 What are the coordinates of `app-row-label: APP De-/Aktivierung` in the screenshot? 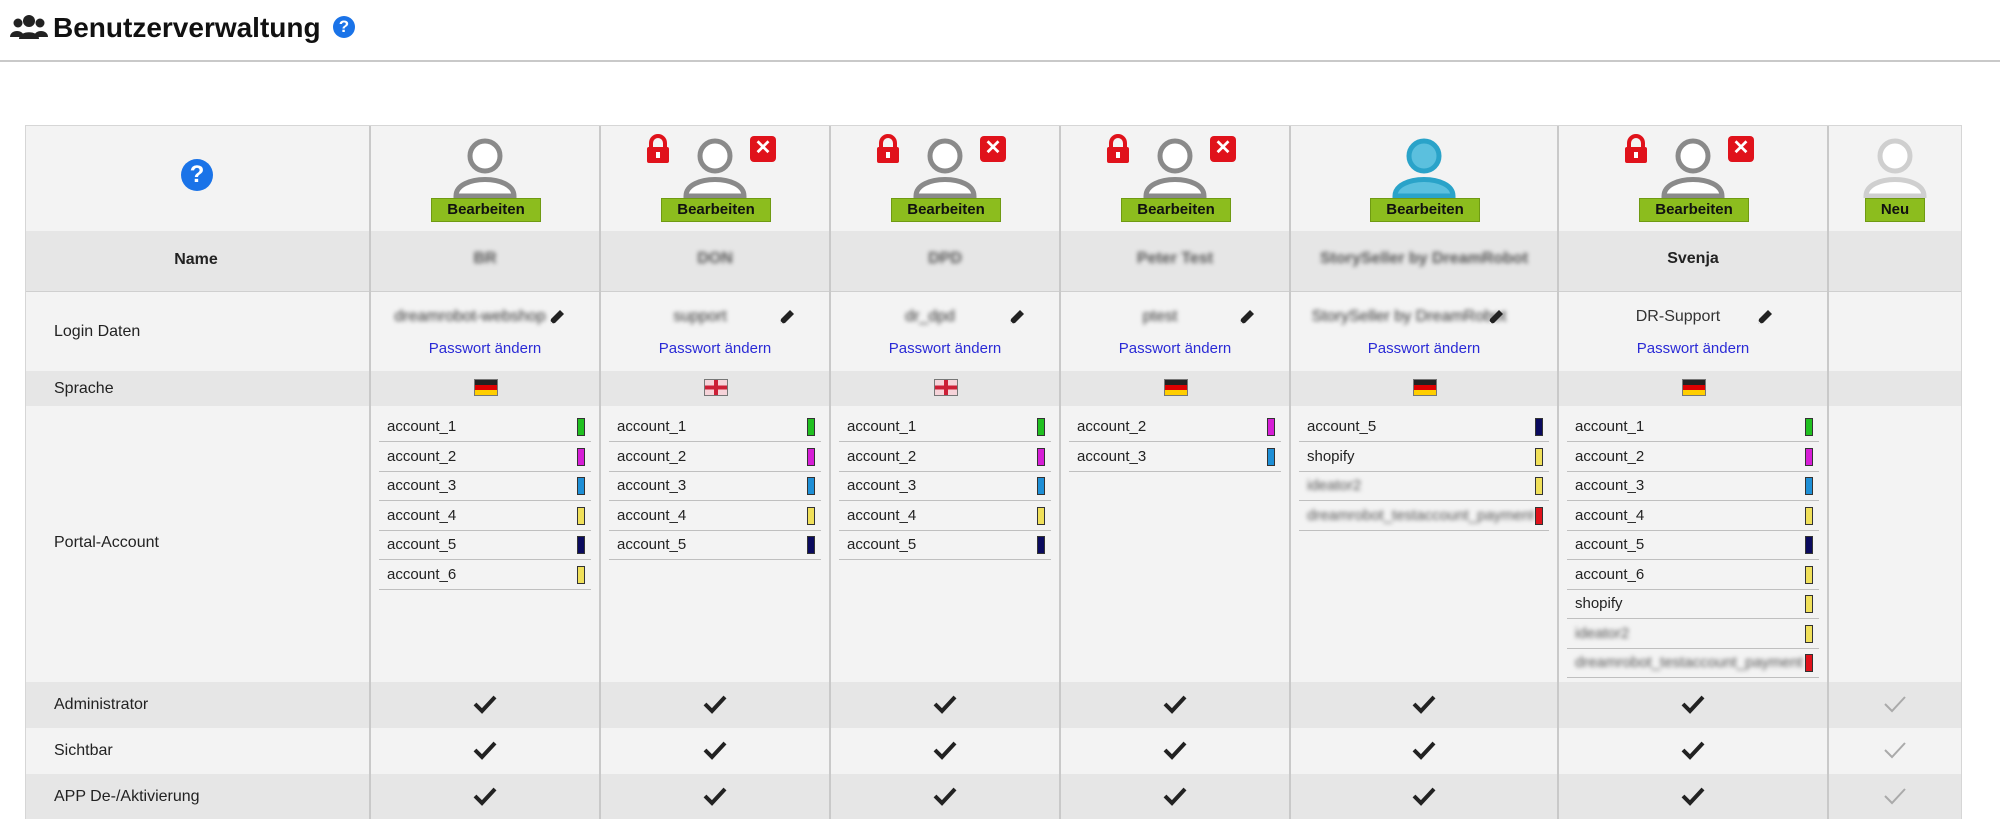 It's located at (127, 796).